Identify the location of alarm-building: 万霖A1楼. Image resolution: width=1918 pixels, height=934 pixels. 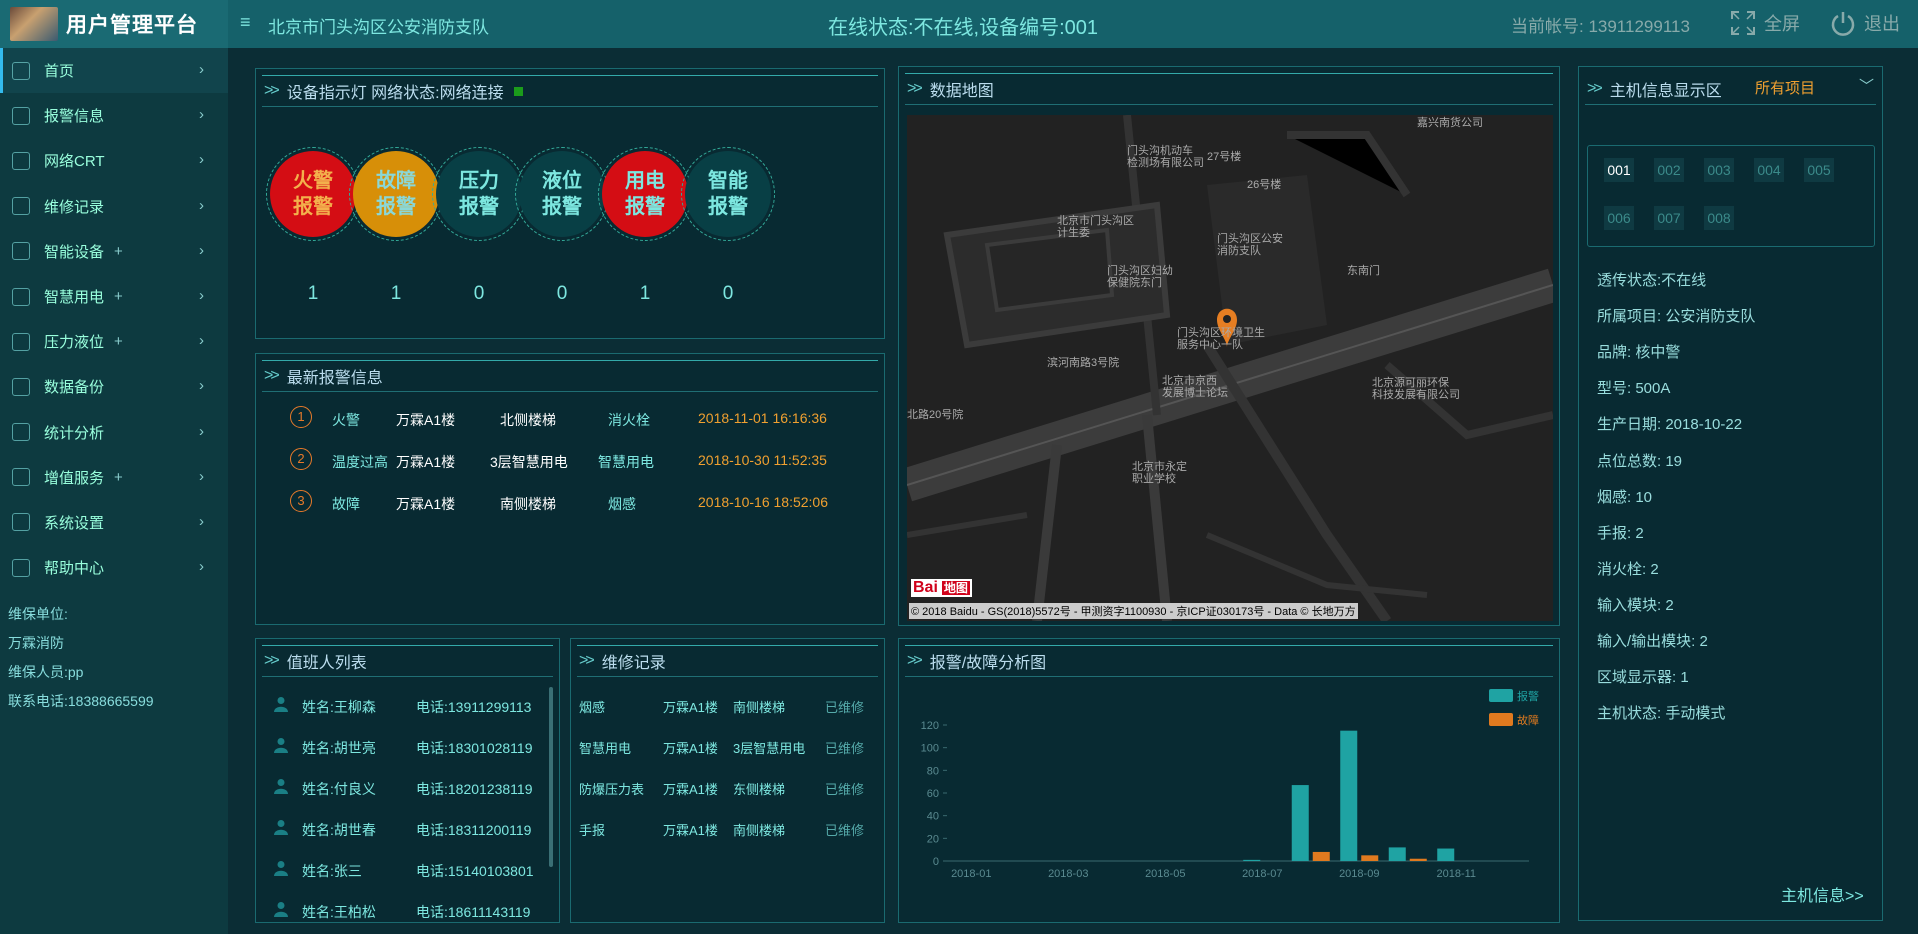
(426, 504).